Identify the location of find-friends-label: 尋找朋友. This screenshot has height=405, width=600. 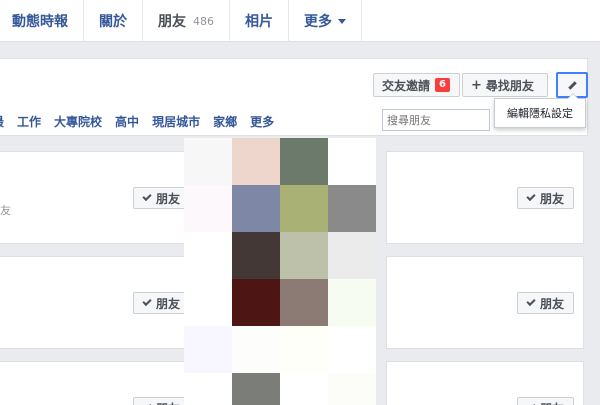
(509, 85).